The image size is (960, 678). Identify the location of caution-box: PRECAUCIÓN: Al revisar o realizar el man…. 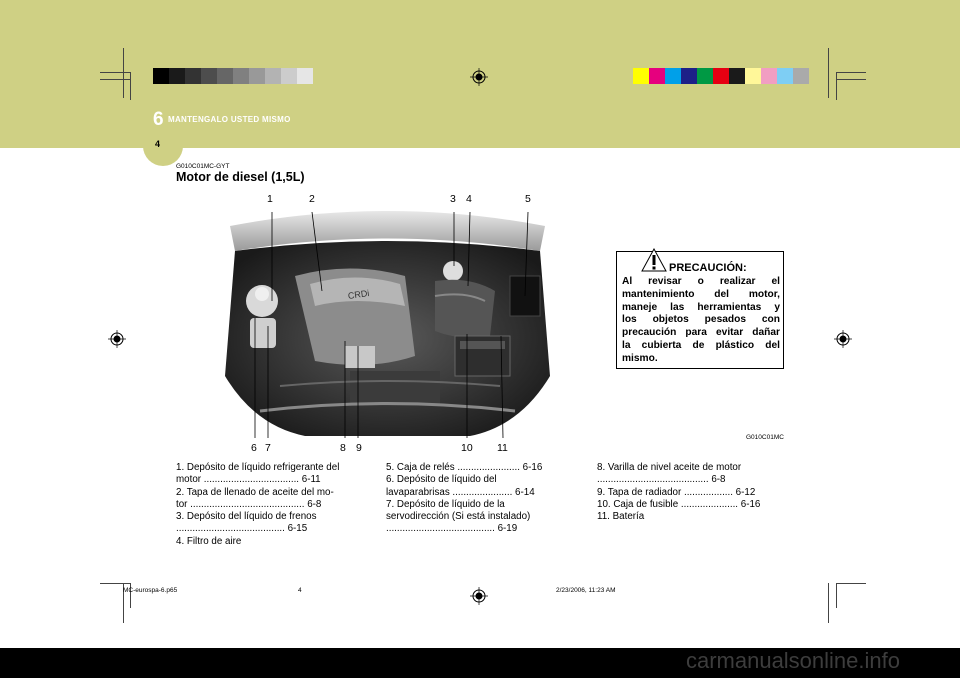
(700, 308).